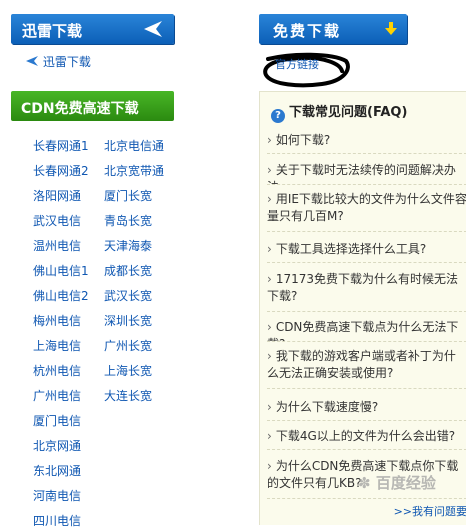  What do you see at coordinates (80, 109) in the screenshot?
I see `cdn-download-header-label: CDN免费高速下载` at bounding box center [80, 109].